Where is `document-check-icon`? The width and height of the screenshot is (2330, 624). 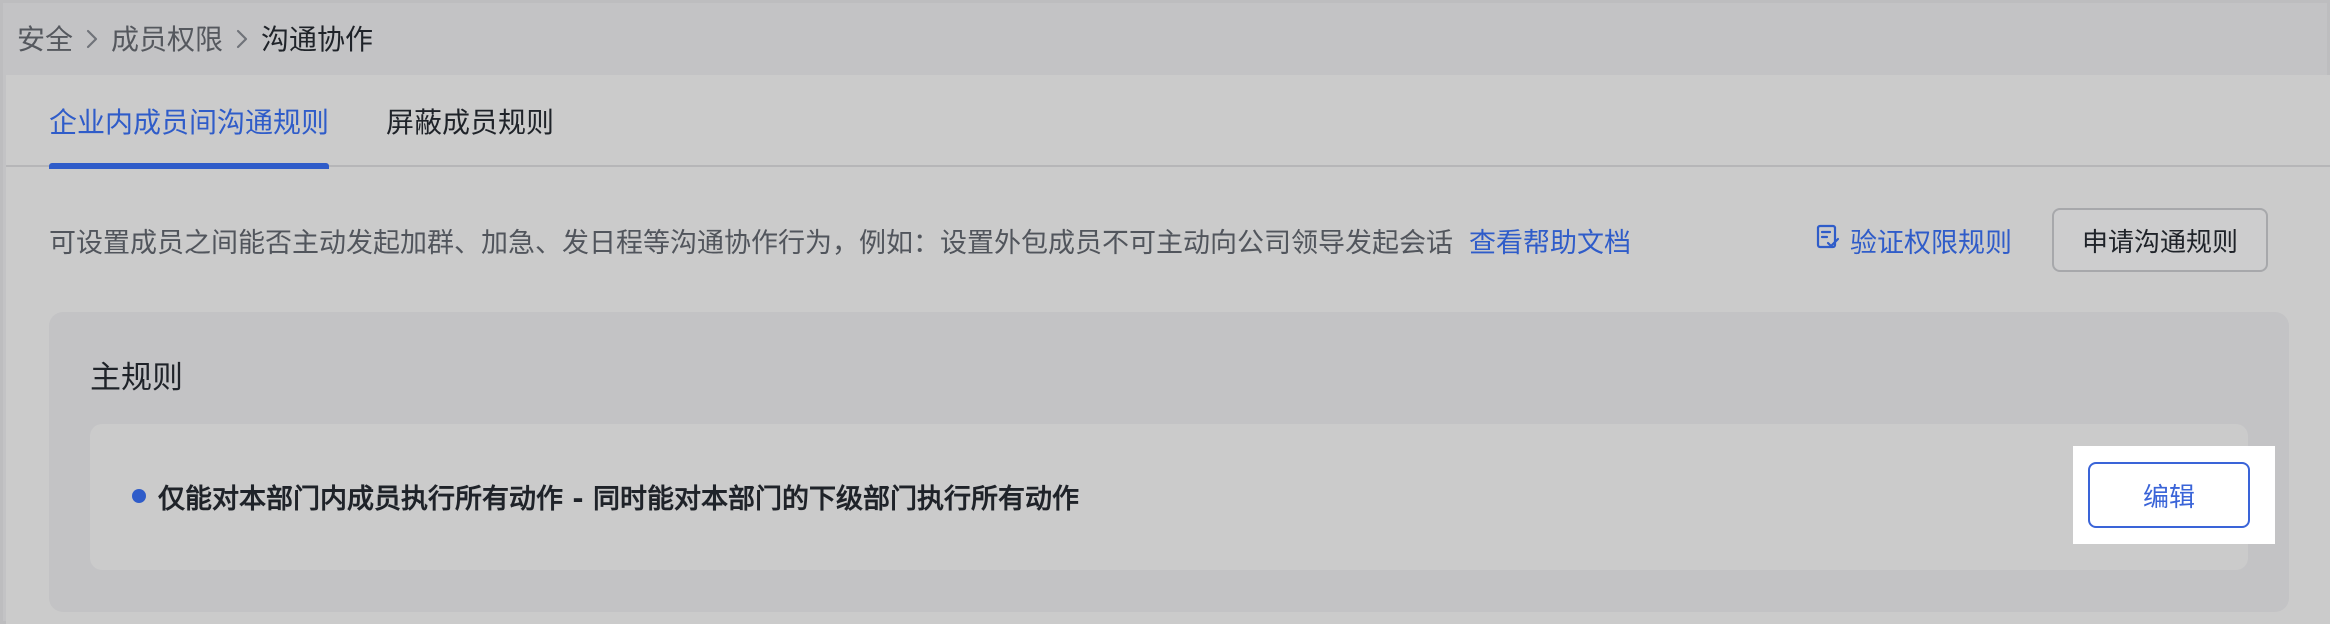
document-check-icon is located at coordinates (1828, 240).